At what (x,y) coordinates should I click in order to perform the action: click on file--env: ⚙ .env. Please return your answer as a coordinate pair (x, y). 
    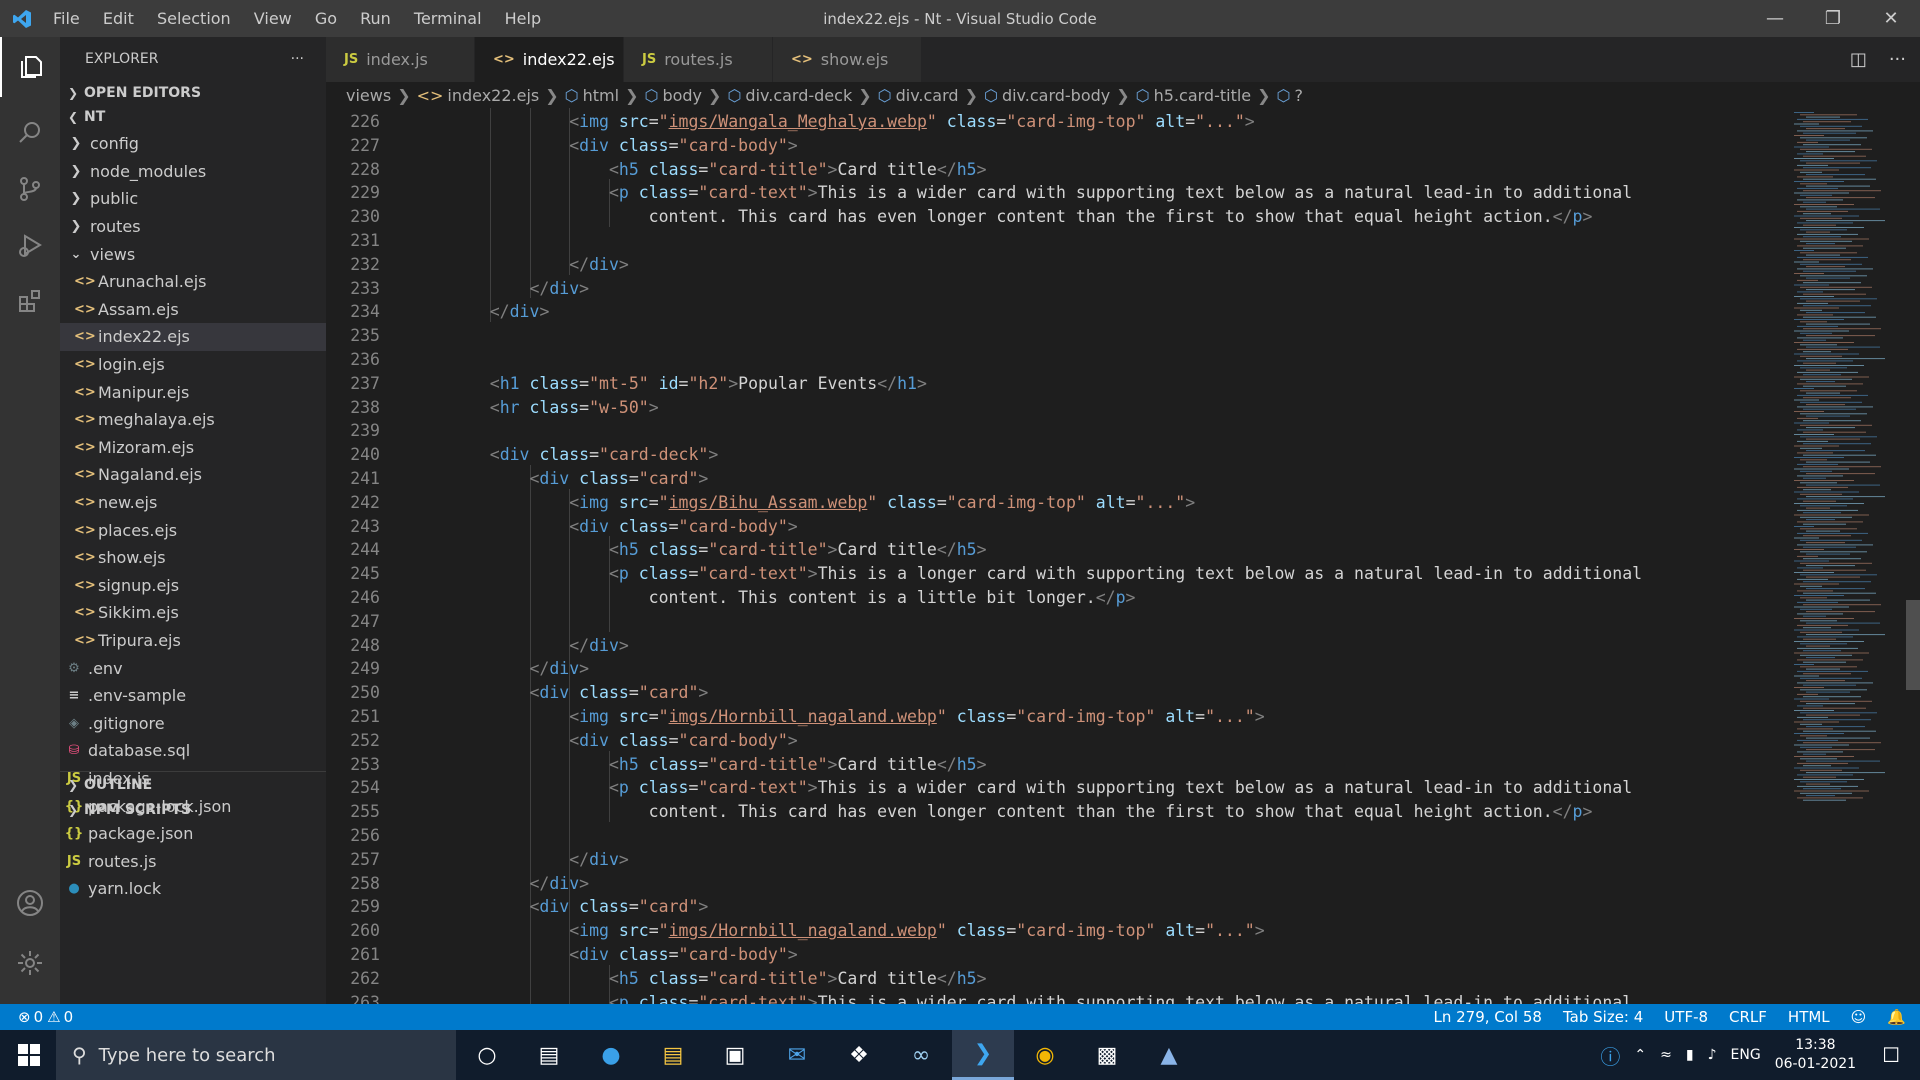
    Looking at the image, I should click on (193, 668).